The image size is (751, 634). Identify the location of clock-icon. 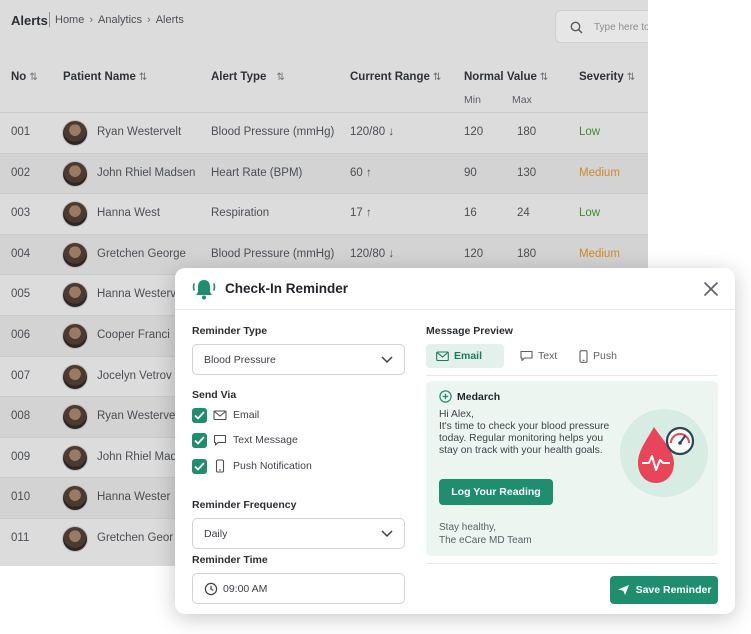
(211, 589).